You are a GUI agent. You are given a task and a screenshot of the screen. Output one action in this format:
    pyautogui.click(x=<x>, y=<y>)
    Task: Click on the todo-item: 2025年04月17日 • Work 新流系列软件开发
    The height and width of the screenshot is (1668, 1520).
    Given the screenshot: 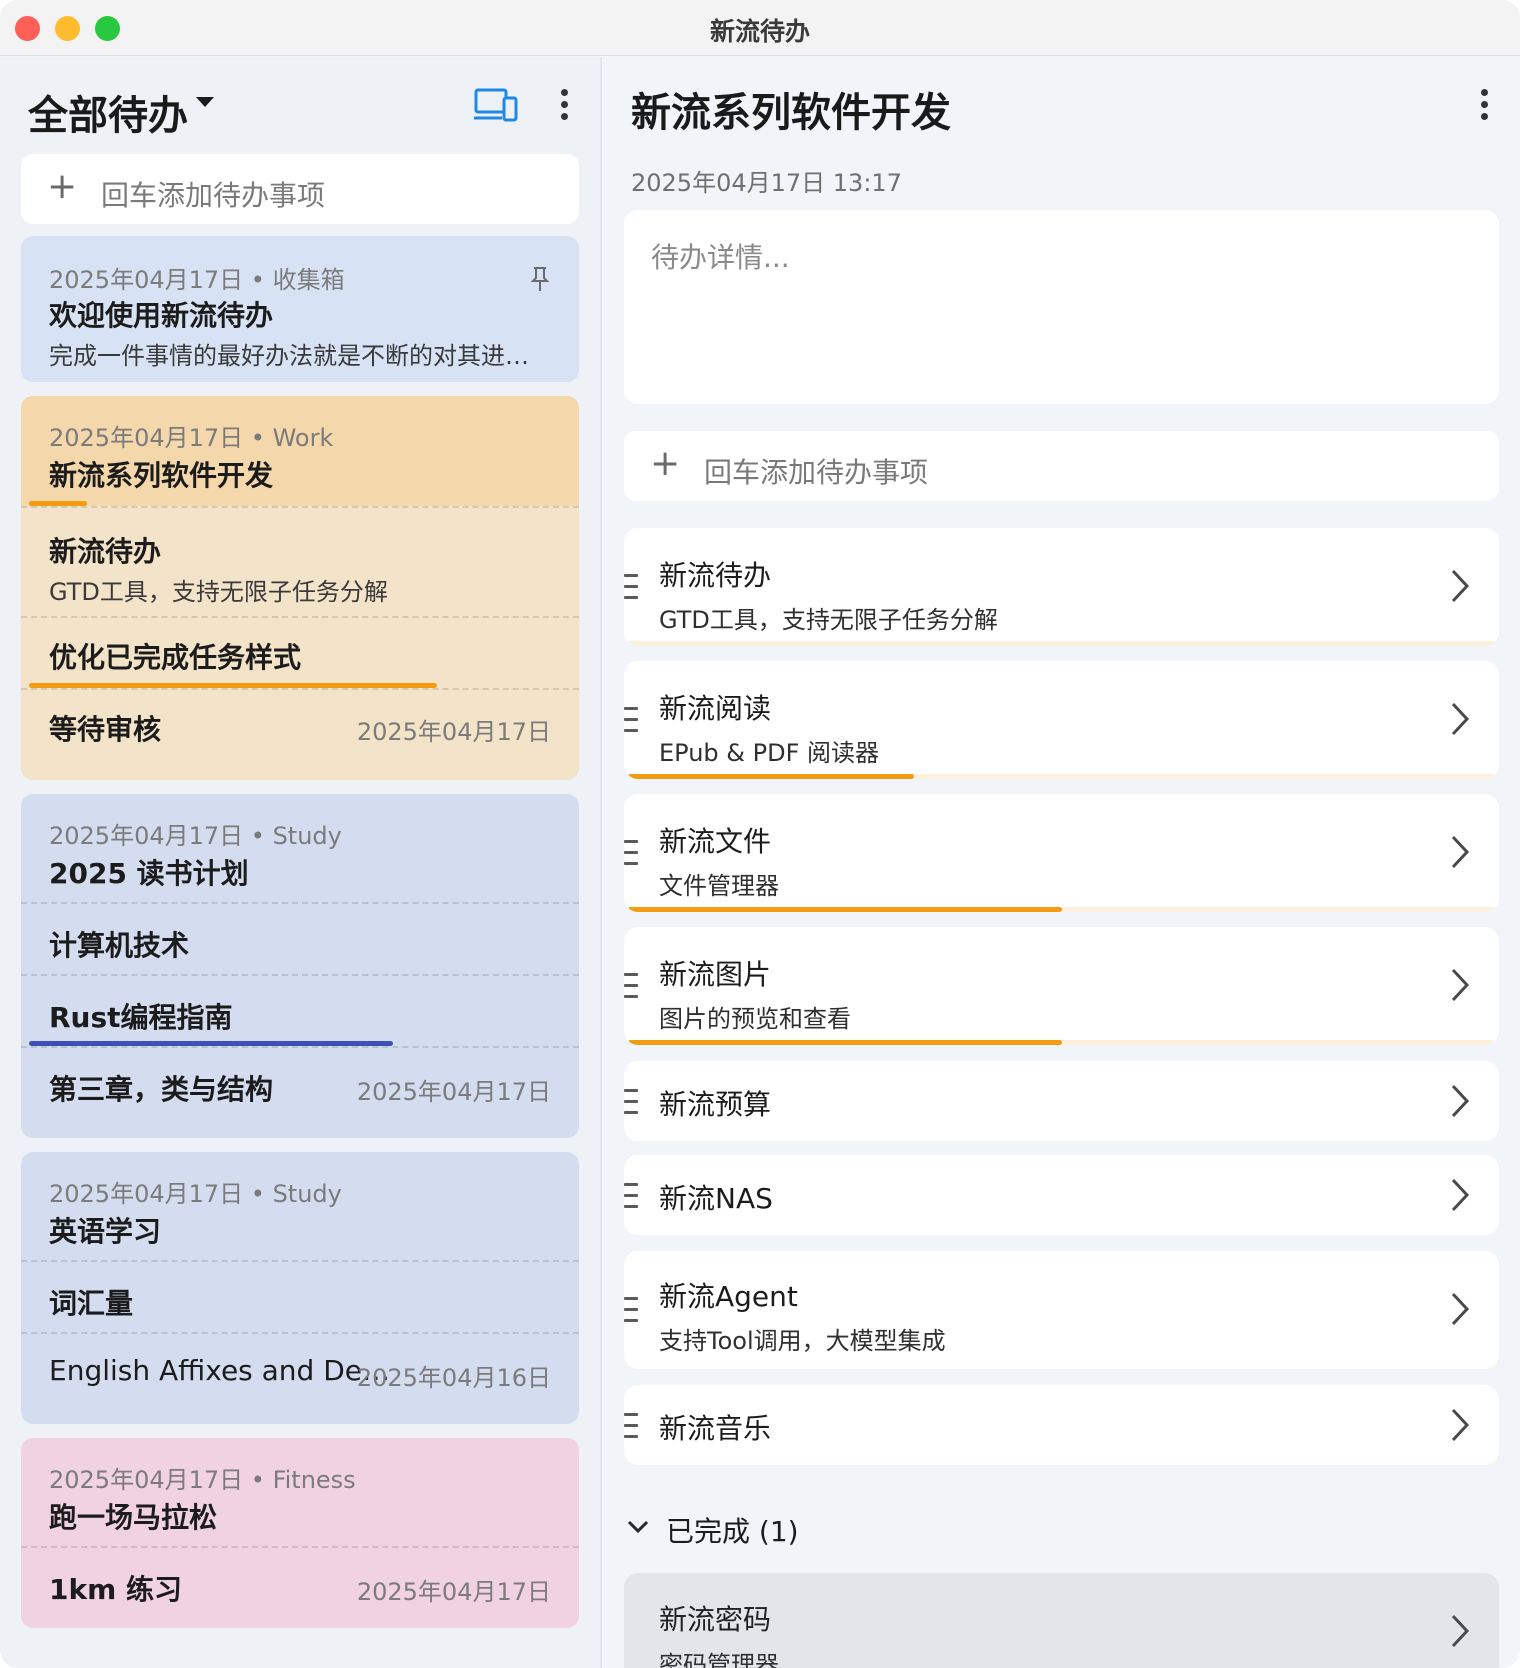 What is the action you would take?
    pyautogui.click(x=300, y=451)
    